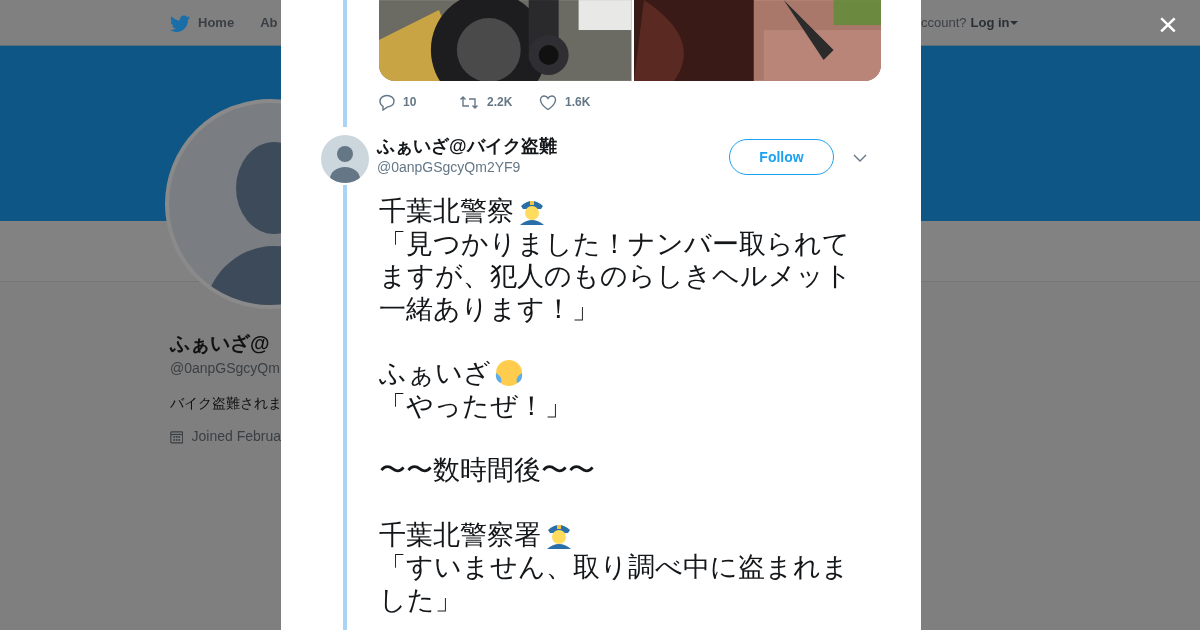 This screenshot has height=630, width=1200. I want to click on profile-handle: @0anpGSgcyQm, so click(225, 368).